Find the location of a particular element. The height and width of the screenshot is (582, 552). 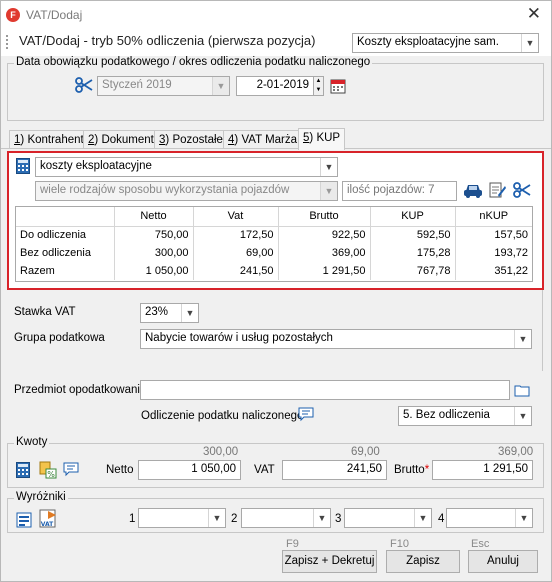

netto-hint: 300,00 is located at coordinates (221, 452).